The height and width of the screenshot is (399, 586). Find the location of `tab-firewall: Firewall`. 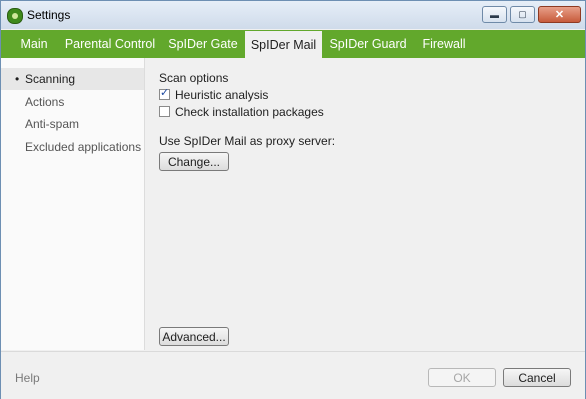

tab-firewall: Firewall is located at coordinates (444, 44).